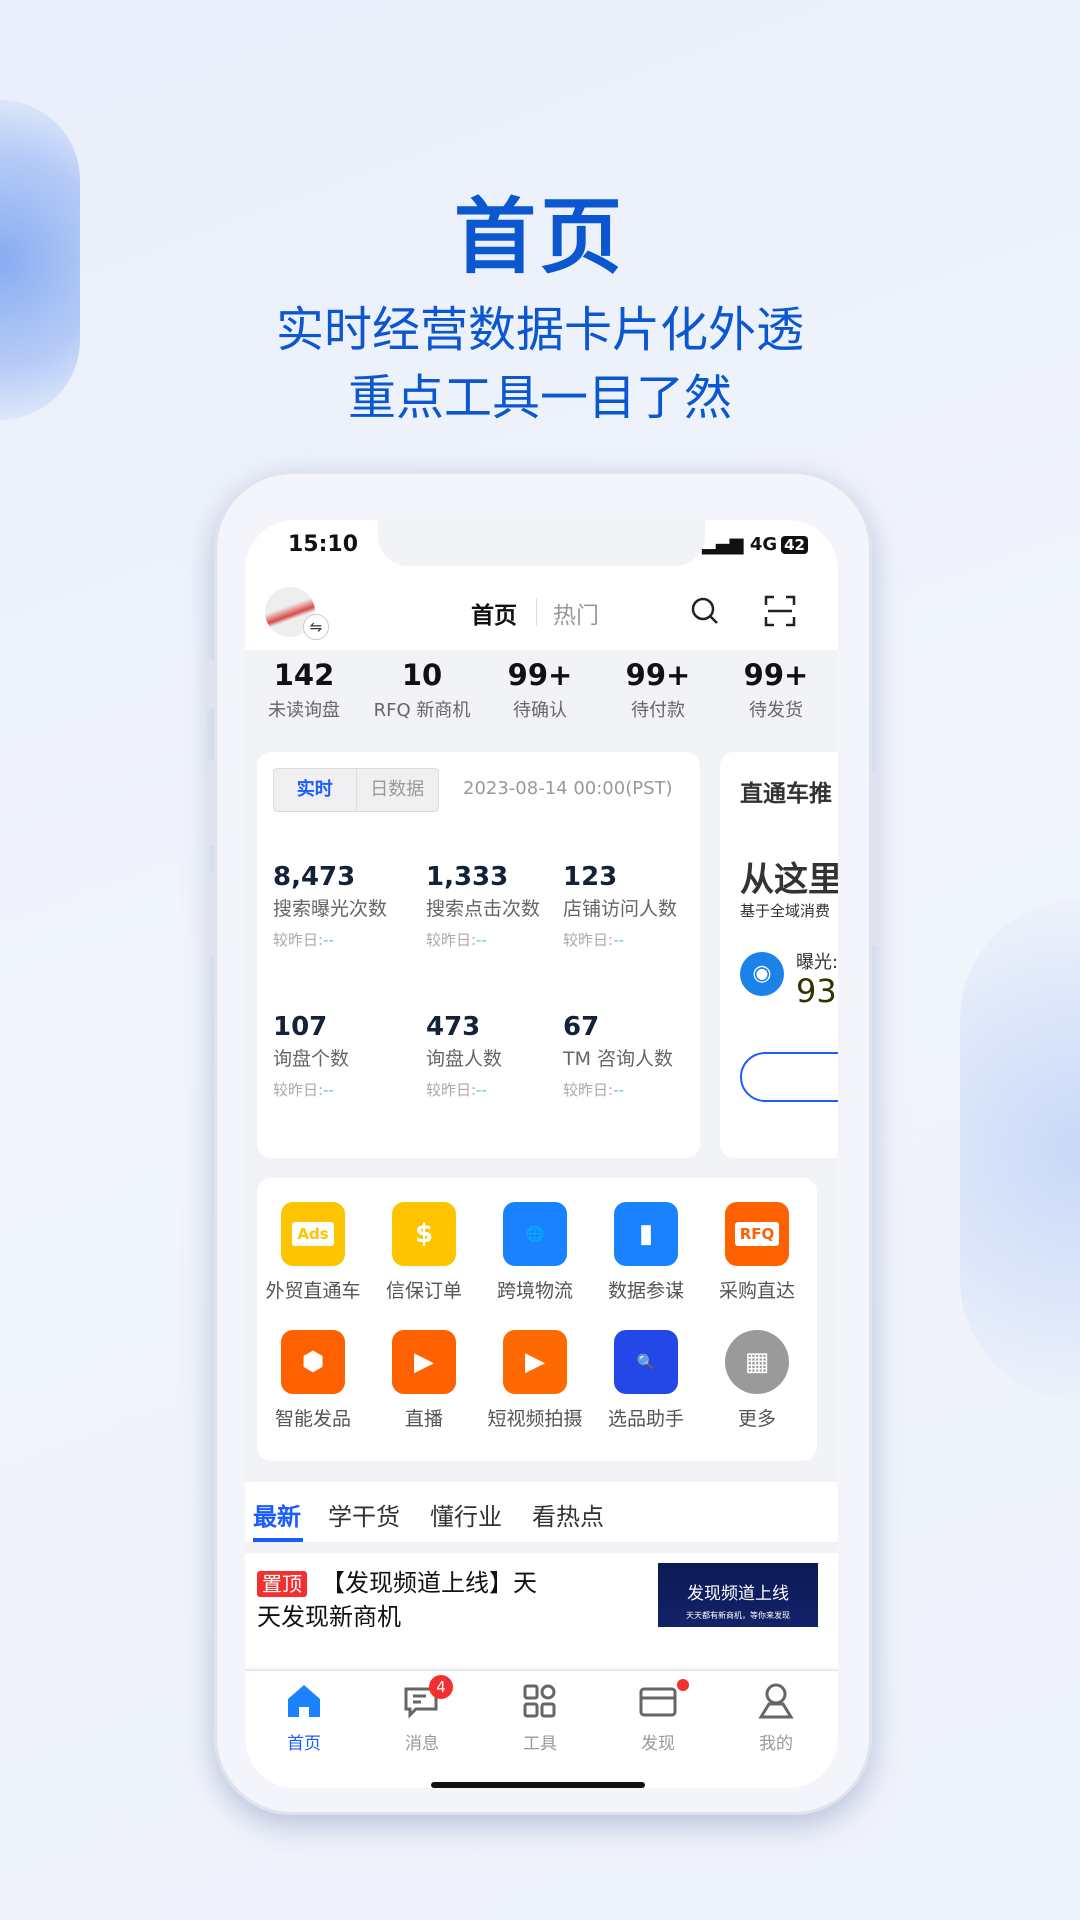 The width and height of the screenshot is (1080, 1920). I want to click on metric-value: 1,333, so click(467, 877).